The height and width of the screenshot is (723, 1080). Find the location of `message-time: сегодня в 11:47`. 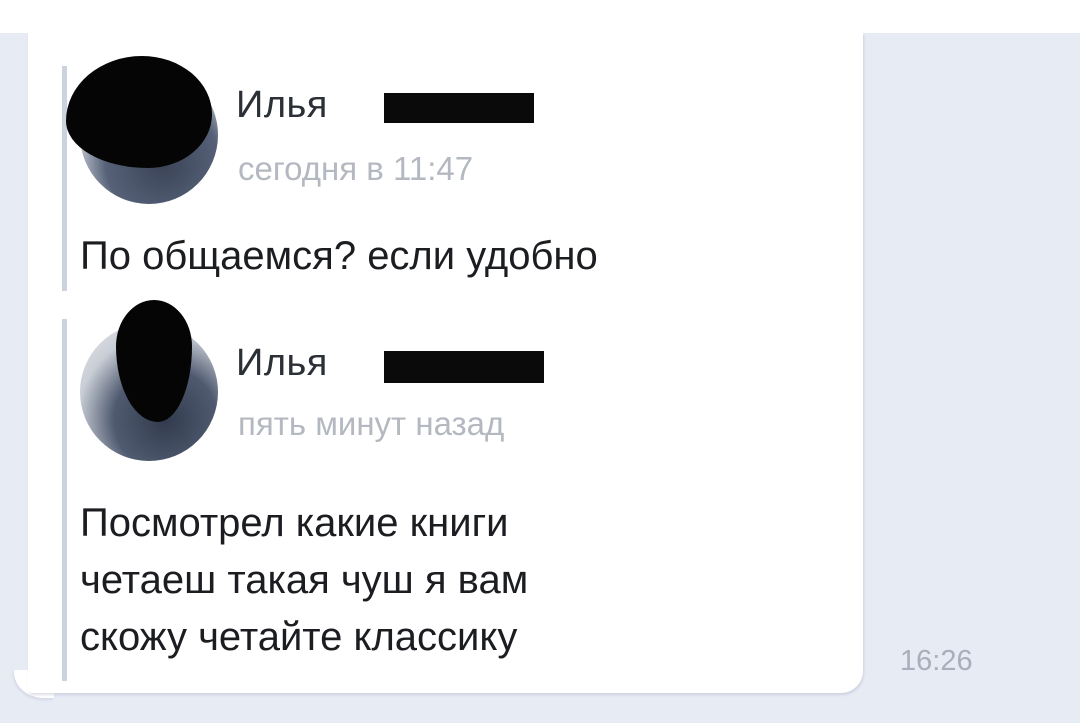

message-time: сегодня в 11:47 is located at coordinates (356, 168).